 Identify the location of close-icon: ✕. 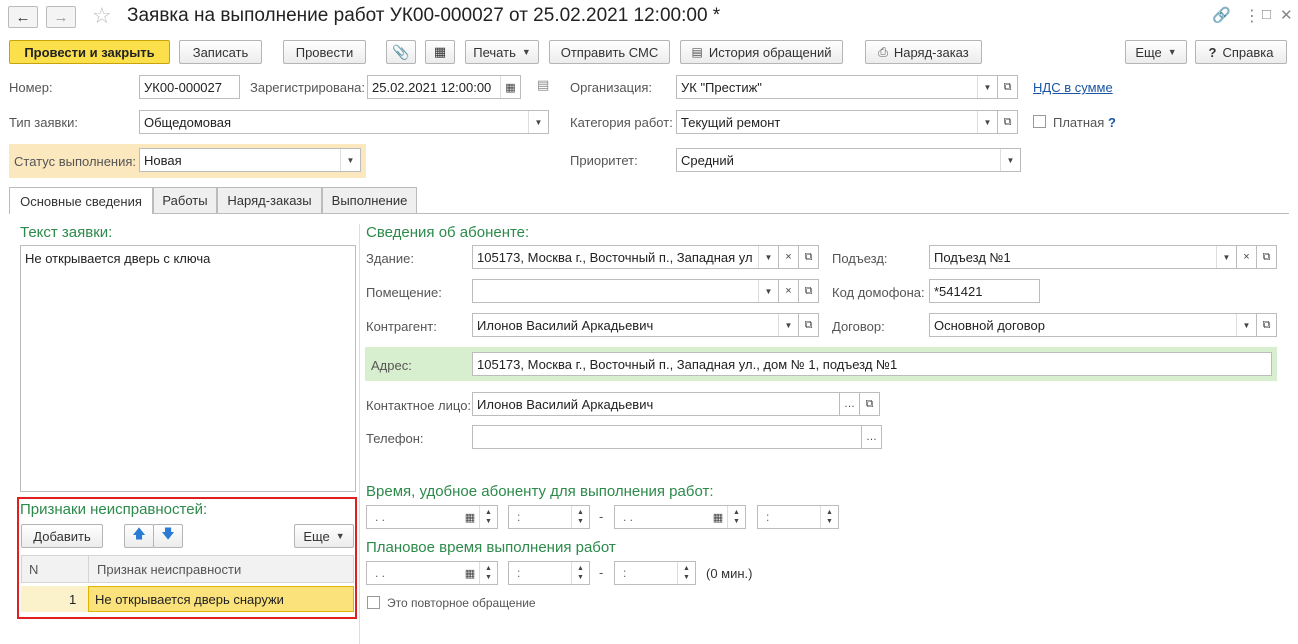
(1286, 15).